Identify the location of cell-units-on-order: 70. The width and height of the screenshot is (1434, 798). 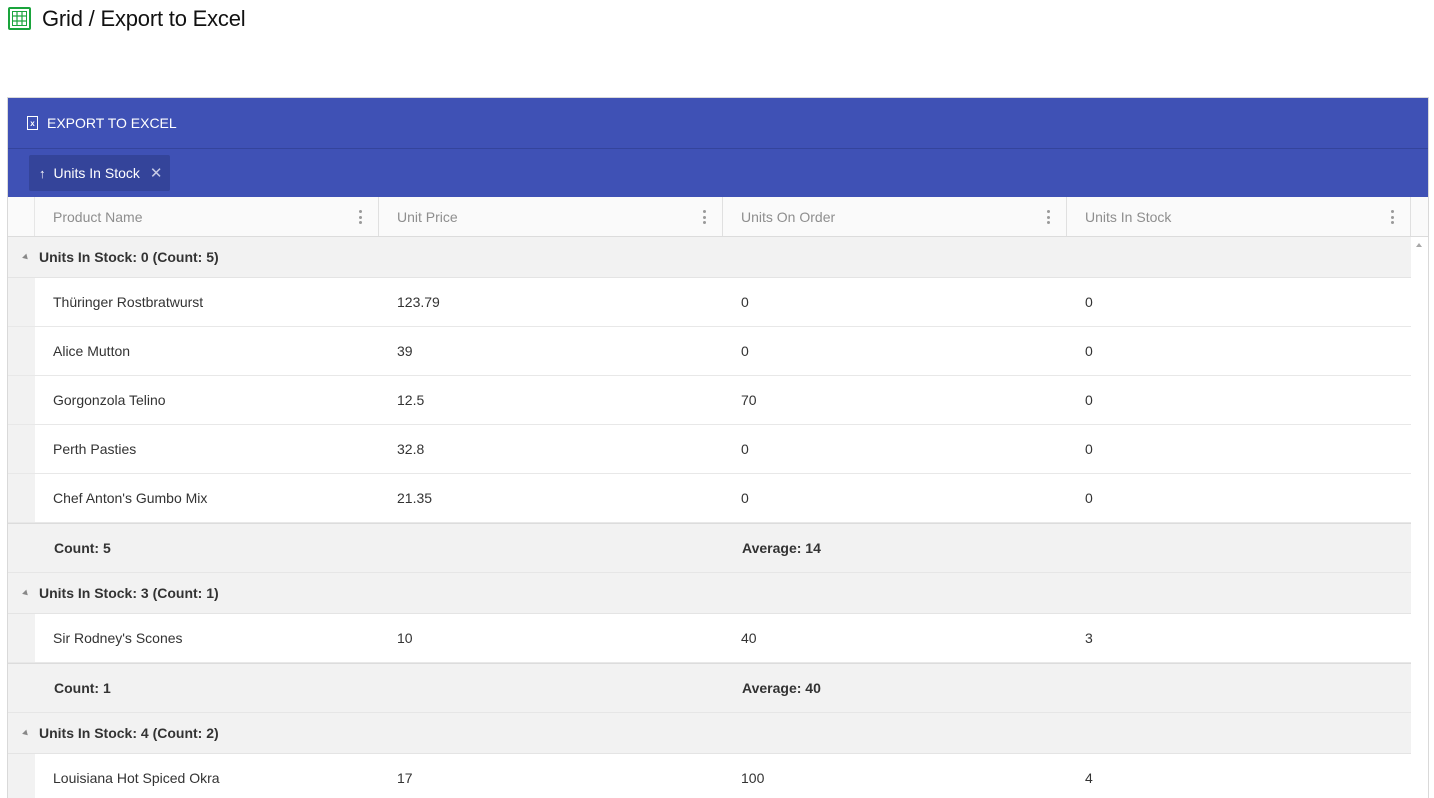
(895, 400).